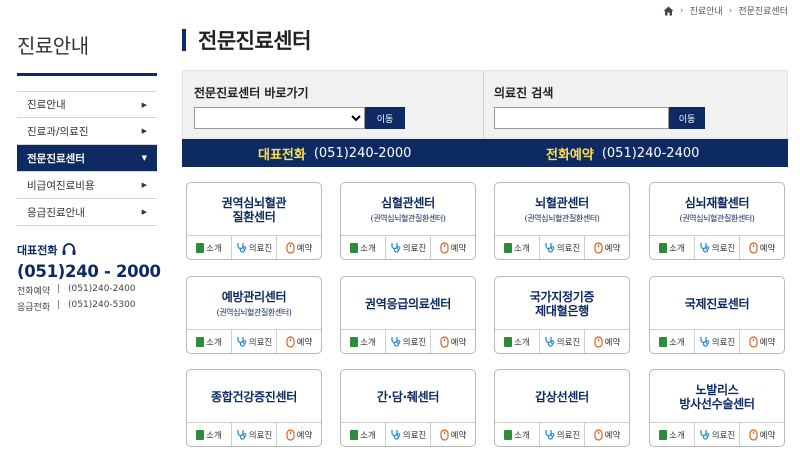 This screenshot has width=800, height=450. What do you see at coordinates (408, 397) in the screenshot?
I see `center-card-title: 간·담·췌센터` at bounding box center [408, 397].